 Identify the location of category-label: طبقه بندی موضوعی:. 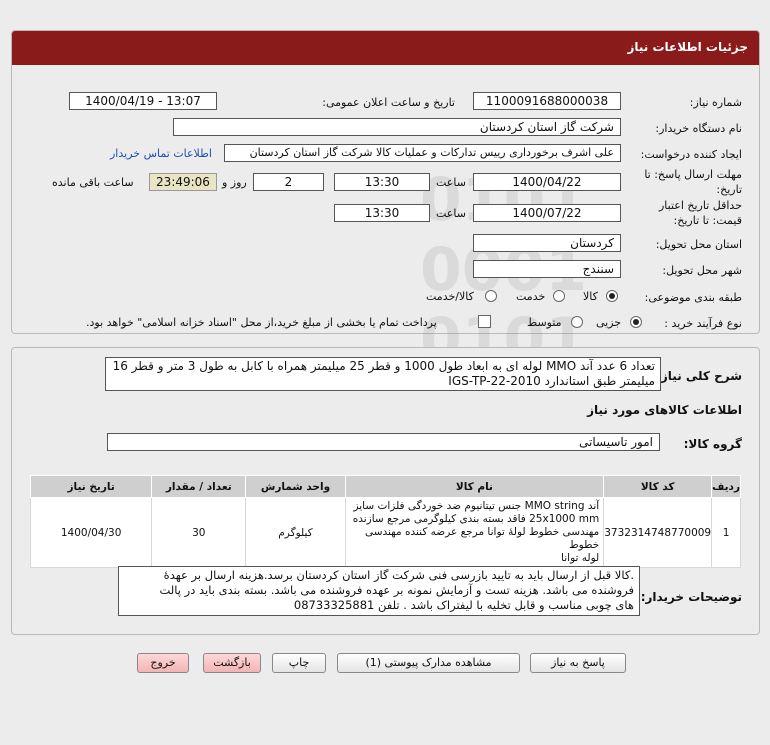
(693, 297).